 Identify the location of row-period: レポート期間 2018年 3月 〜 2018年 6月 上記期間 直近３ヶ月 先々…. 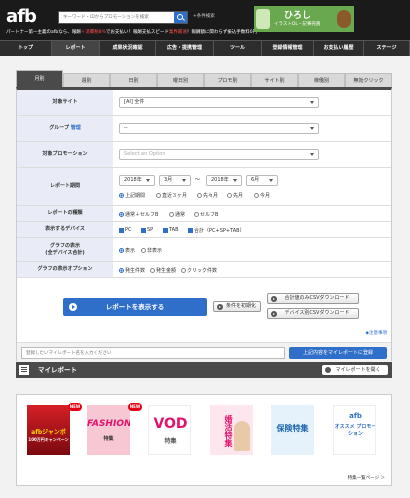
(204, 187).